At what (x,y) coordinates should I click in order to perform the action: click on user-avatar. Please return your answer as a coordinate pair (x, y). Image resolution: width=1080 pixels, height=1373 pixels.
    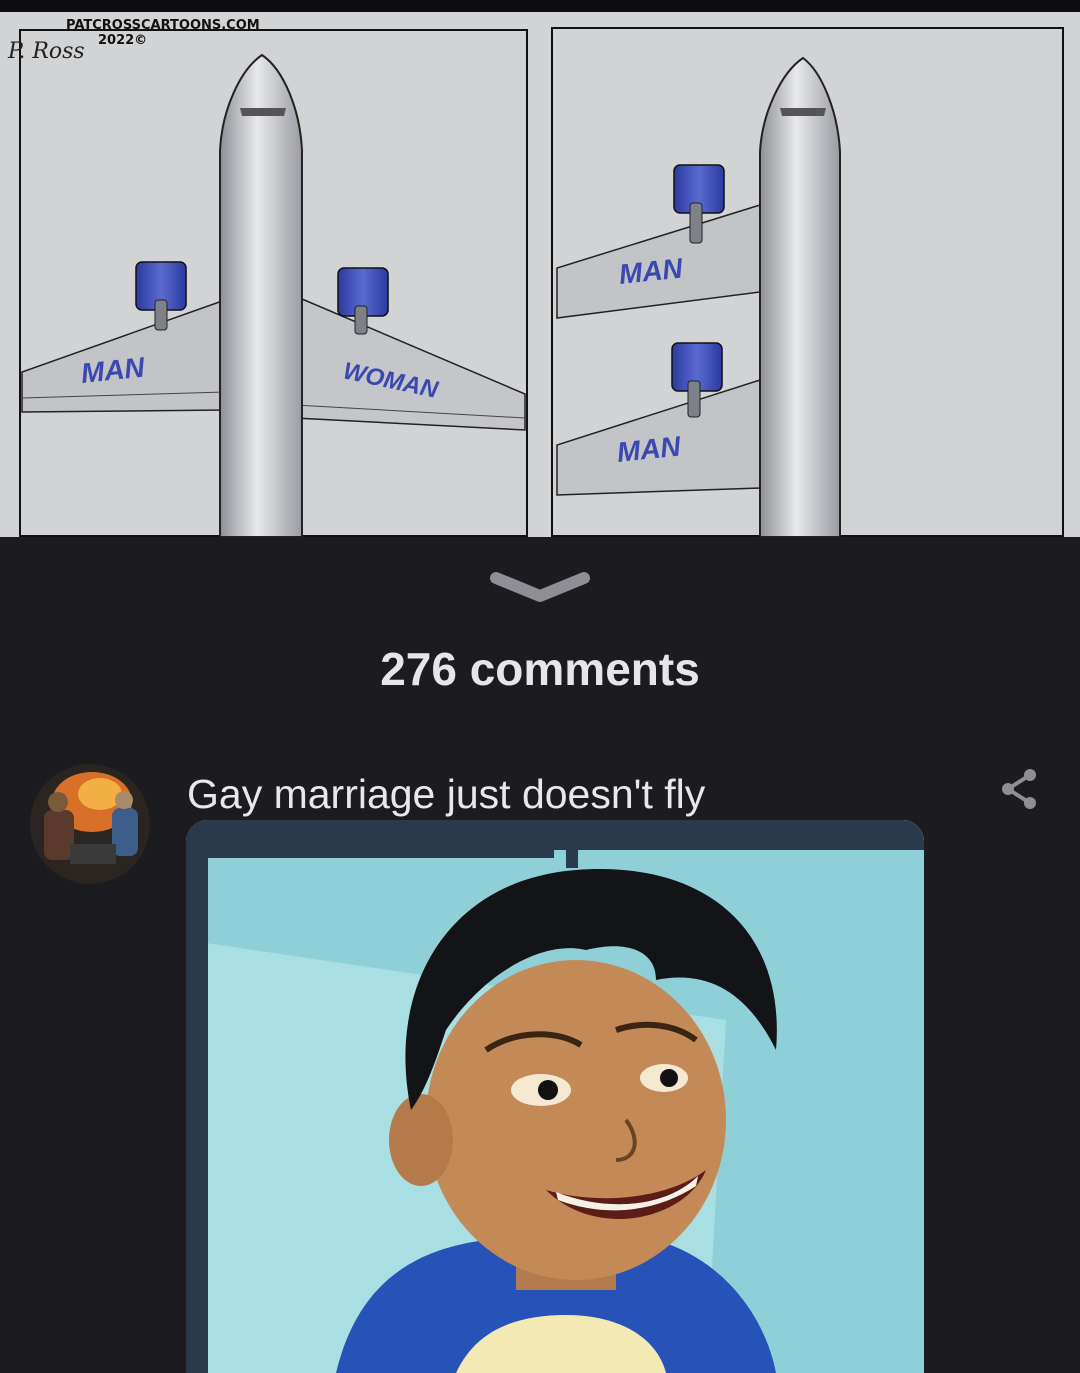
    Looking at the image, I should click on (90, 824).